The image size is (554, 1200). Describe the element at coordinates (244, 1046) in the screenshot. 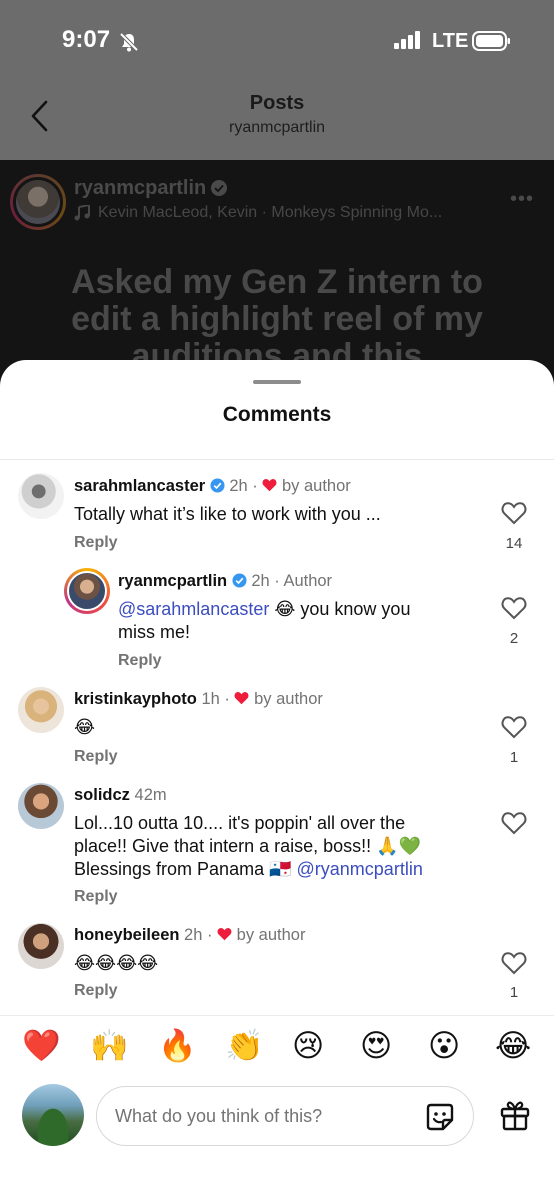

I see `reaction-clap: 👏` at that location.